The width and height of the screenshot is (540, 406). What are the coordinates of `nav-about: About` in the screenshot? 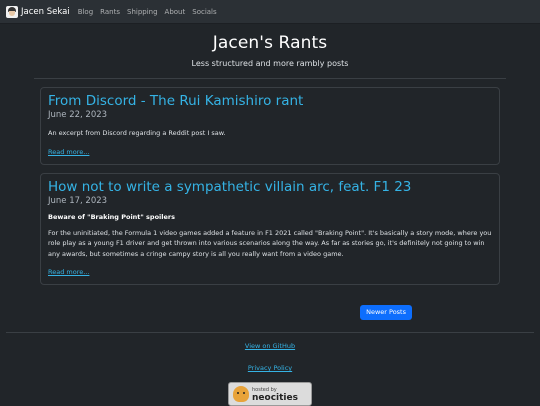 It's located at (175, 12).